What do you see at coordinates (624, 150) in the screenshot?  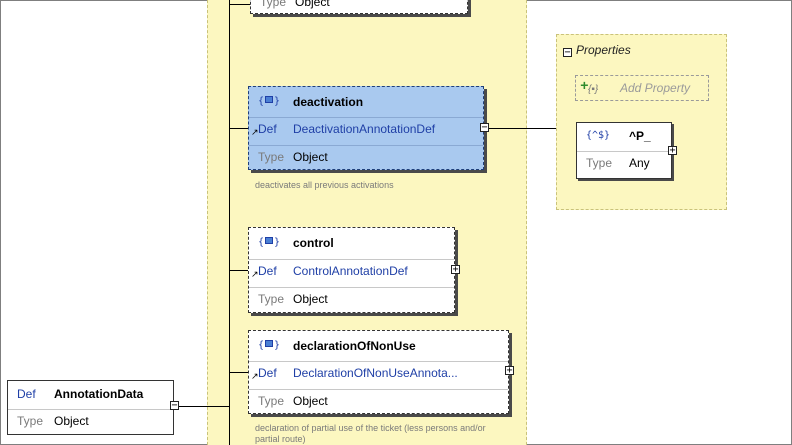 I see `node-pattern-property: {^$} ^P_ Type Any` at bounding box center [624, 150].